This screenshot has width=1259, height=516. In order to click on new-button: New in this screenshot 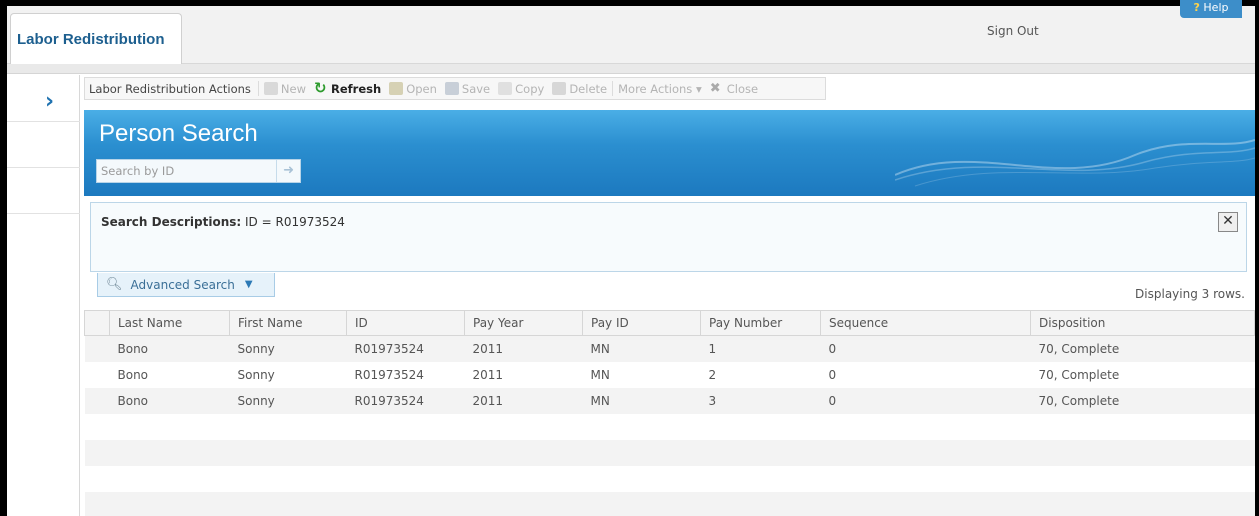, I will do `click(285, 89)`.